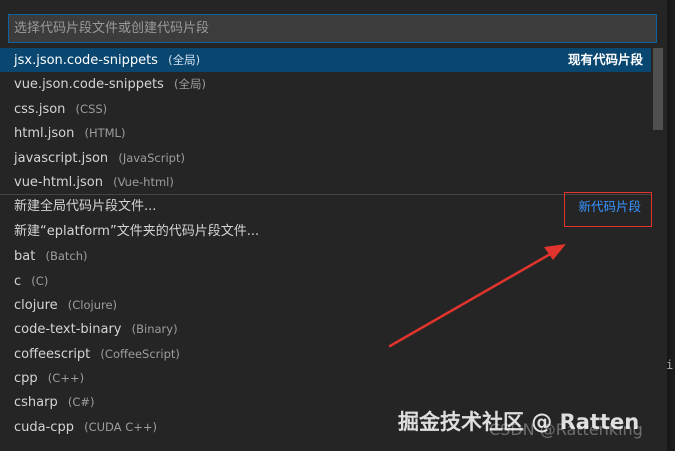 The image size is (675, 451). Describe the element at coordinates (670, 365) in the screenshot. I see `editor-background-text: i` at that location.